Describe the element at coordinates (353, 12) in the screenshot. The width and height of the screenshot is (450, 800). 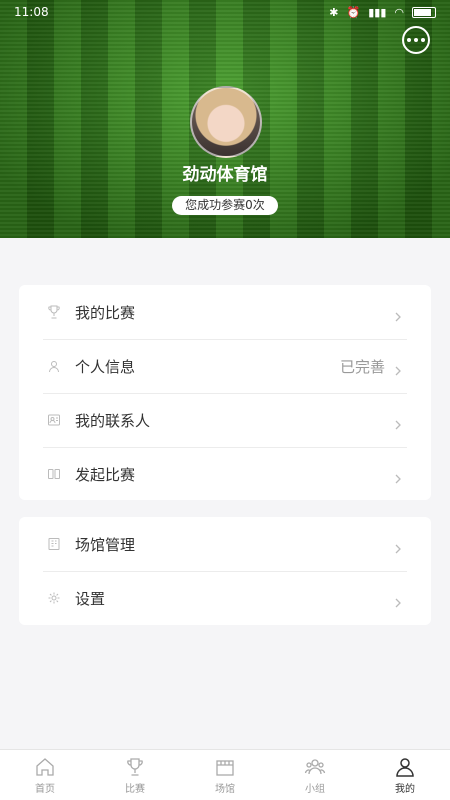
I see `alarm-icon: ⏰` at that location.